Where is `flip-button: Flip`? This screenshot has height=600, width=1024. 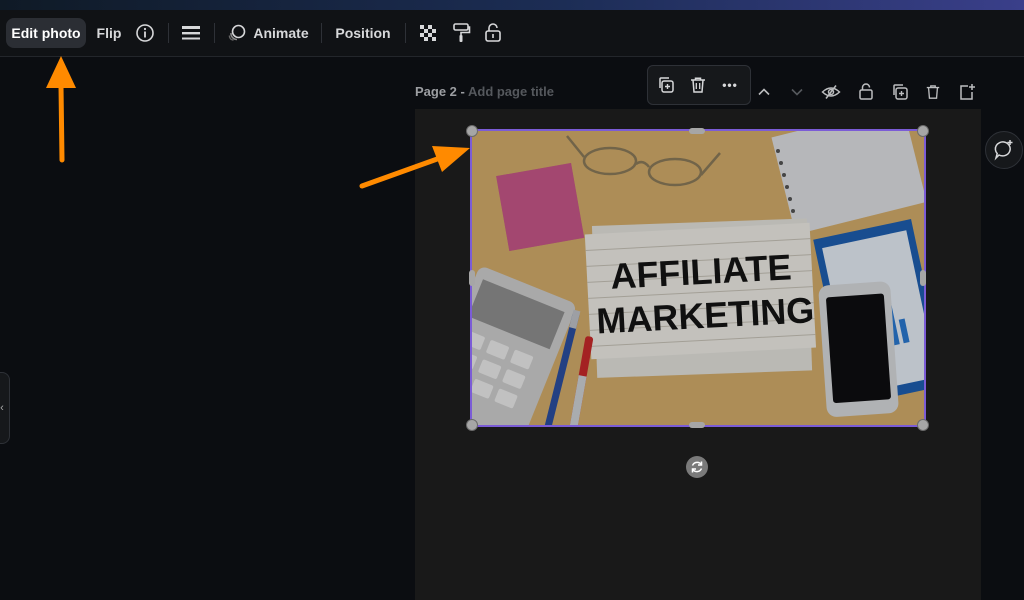
flip-button: Flip is located at coordinates (109, 33).